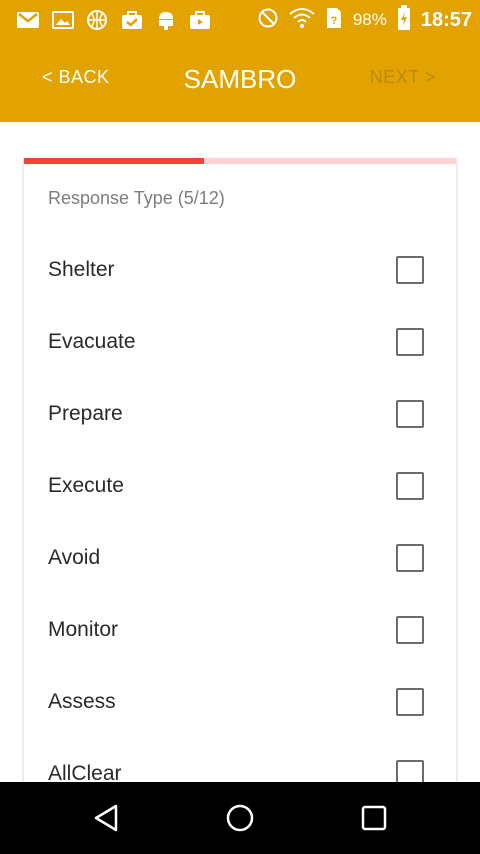 The image size is (480, 854). I want to click on option-execute: Execute, so click(240, 486).